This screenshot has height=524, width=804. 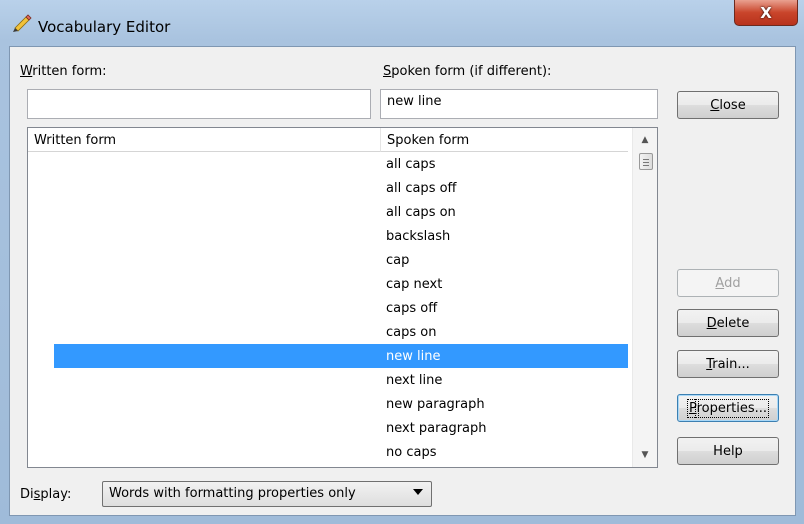 What do you see at coordinates (328, 428) in the screenshot?
I see `list-item: next paragraph` at bounding box center [328, 428].